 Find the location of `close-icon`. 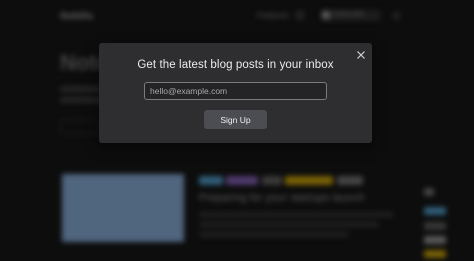

close-icon is located at coordinates (361, 55).